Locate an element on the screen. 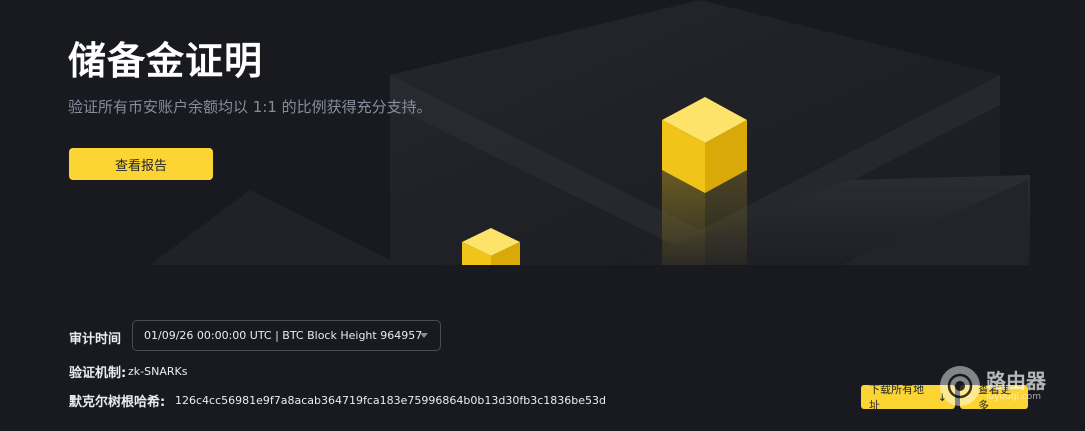 Image resolution: width=1085 pixels, height=431 pixels. router-logo-icon is located at coordinates (960, 386).